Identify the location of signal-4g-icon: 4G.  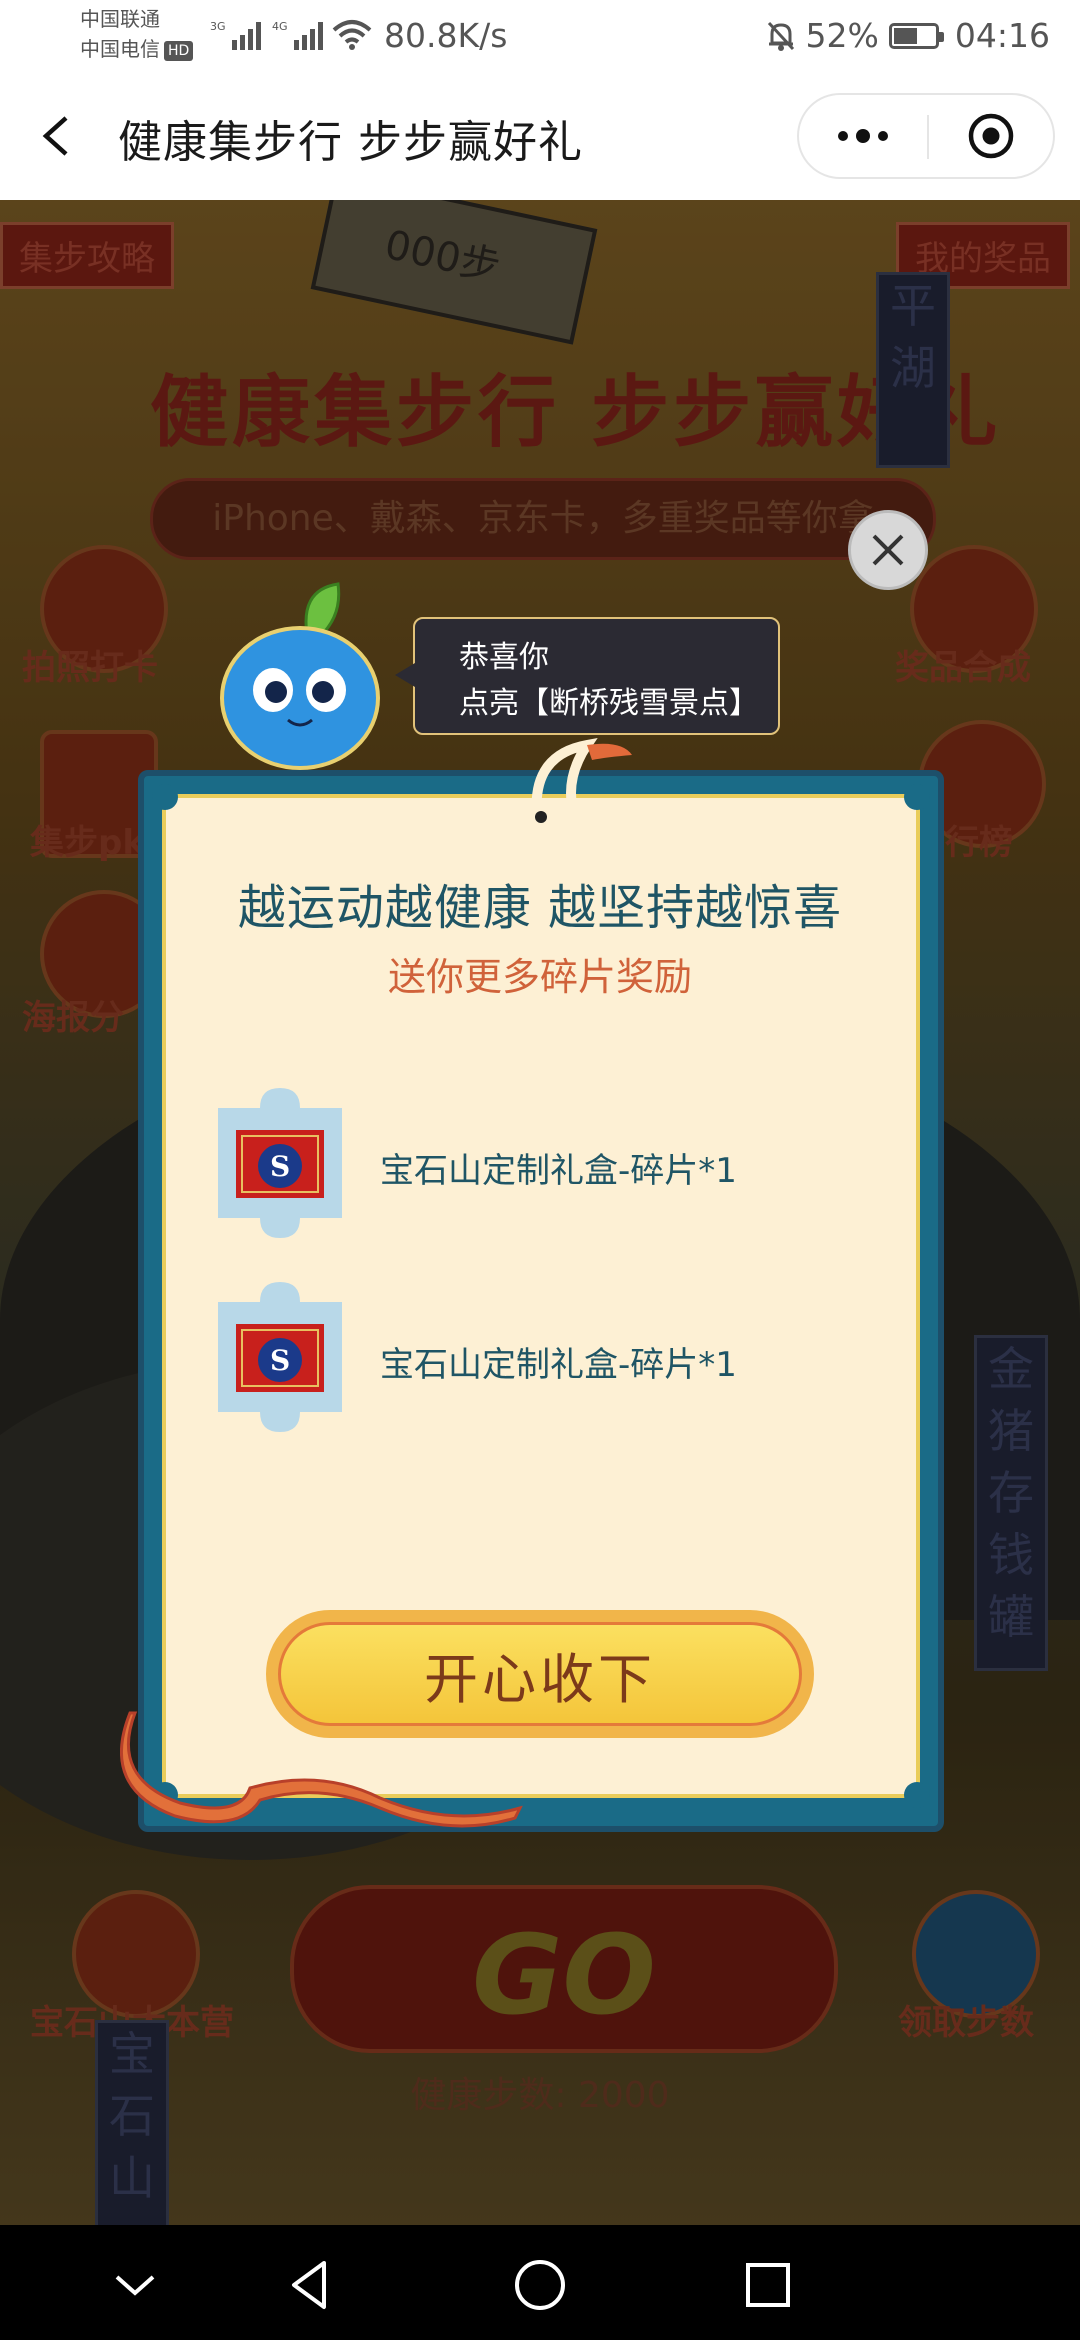
(297, 35).